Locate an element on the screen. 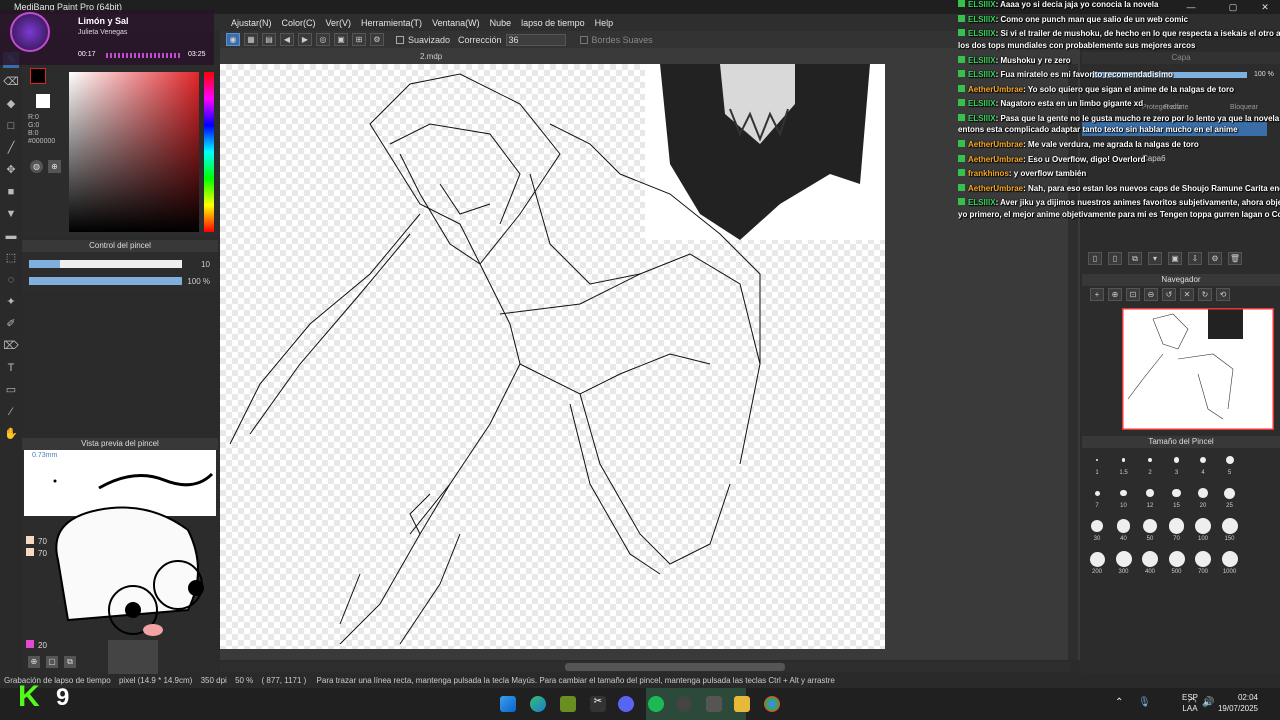  new-layer-2-icon: ▯ is located at coordinates (1115, 258).